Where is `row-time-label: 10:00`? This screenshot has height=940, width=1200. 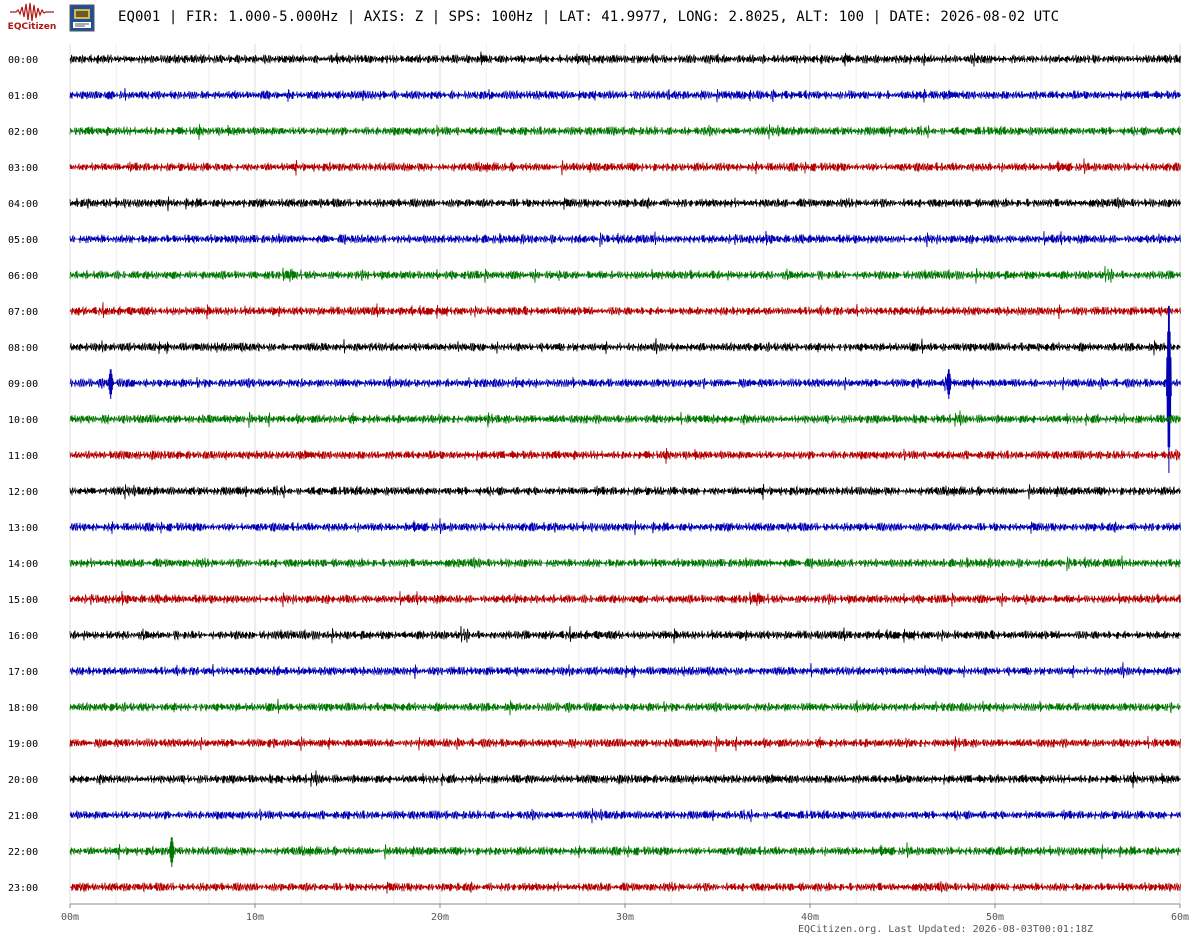 row-time-label: 10:00 is located at coordinates (23, 420).